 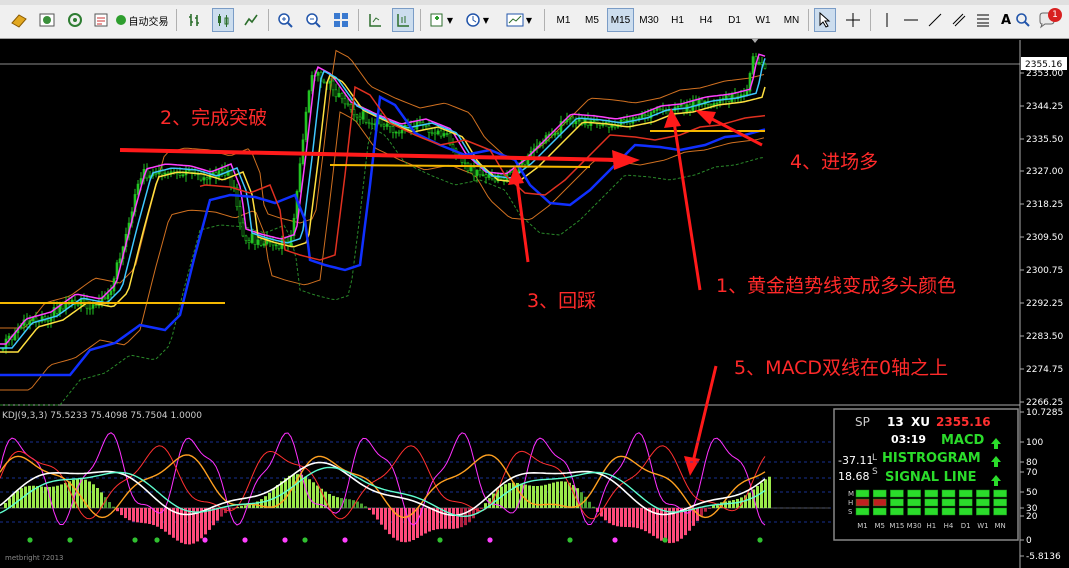 I want to click on signal-icon, so click(x=75, y=20).